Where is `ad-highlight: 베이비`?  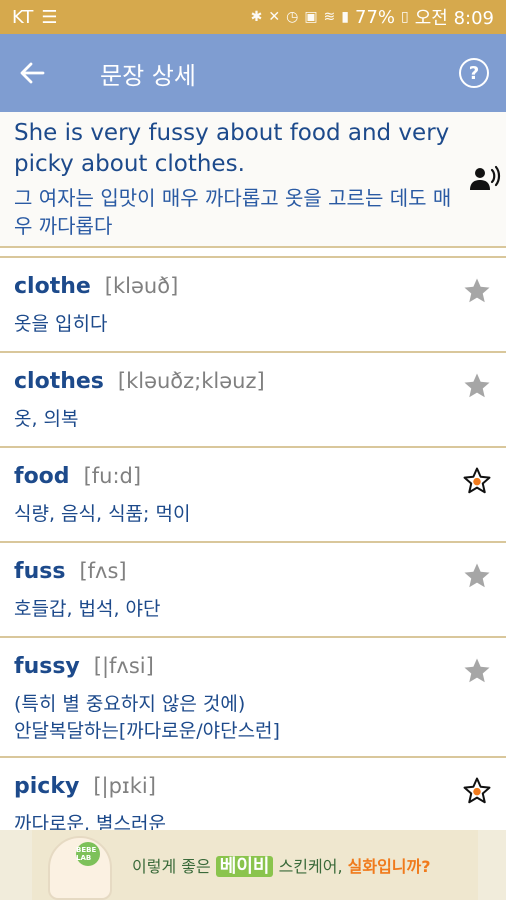 ad-highlight: 베이비 is located at coordinates (244, 866).